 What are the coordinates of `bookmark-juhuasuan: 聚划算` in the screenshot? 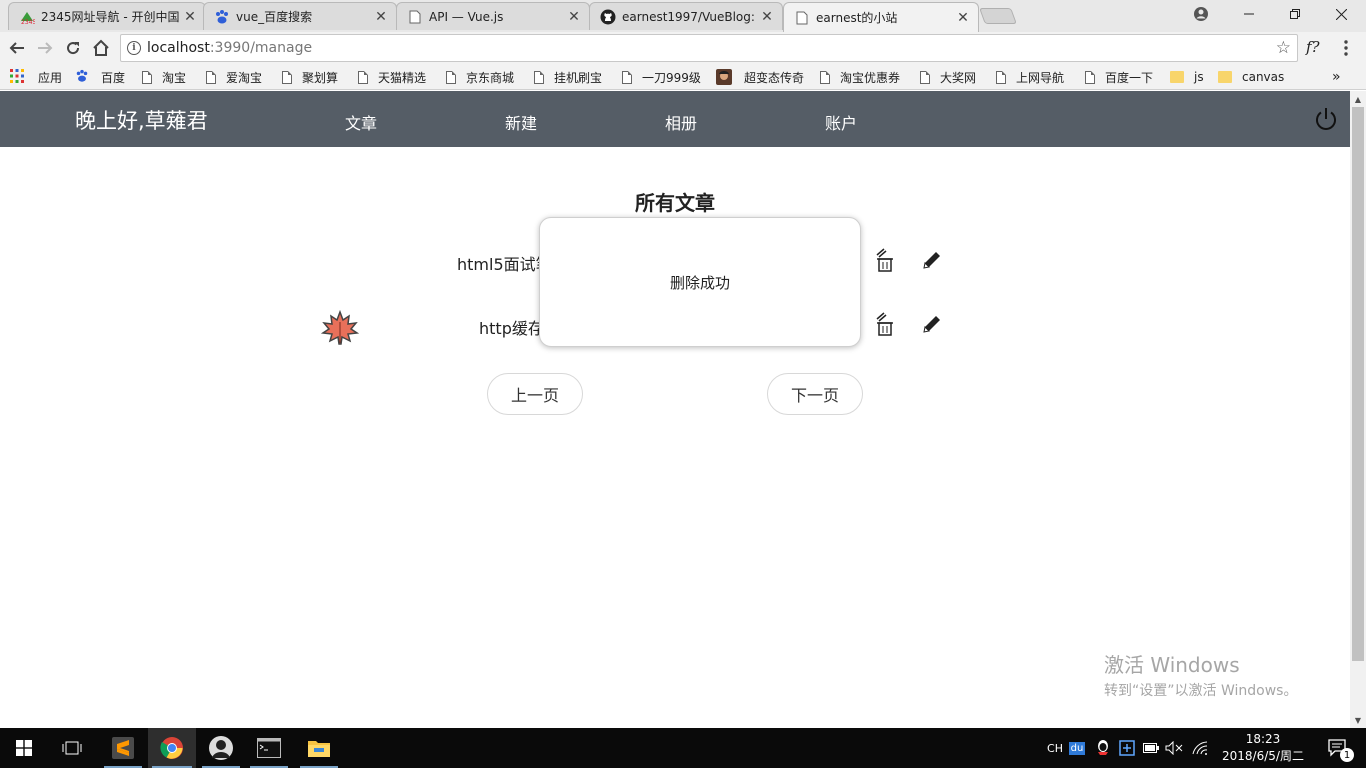 It's located at (310, 77).